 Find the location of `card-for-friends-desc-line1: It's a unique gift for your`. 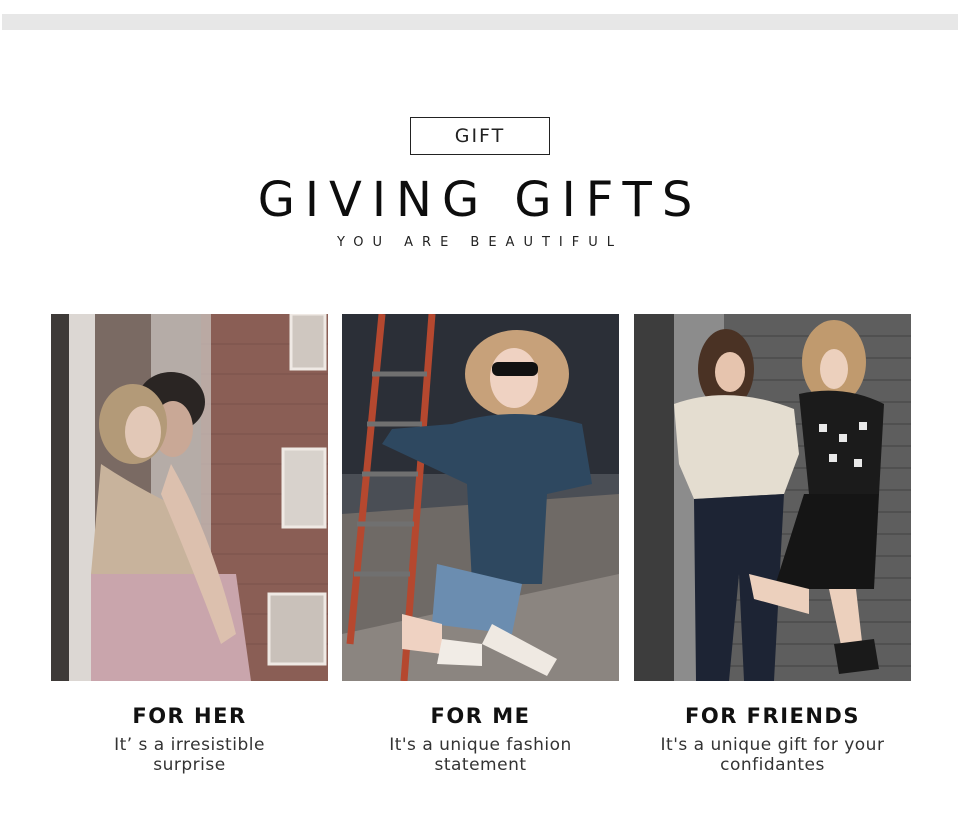

card-for-friends-desc-line1: It's a unique gift for your is located at coordinates (772, 745).